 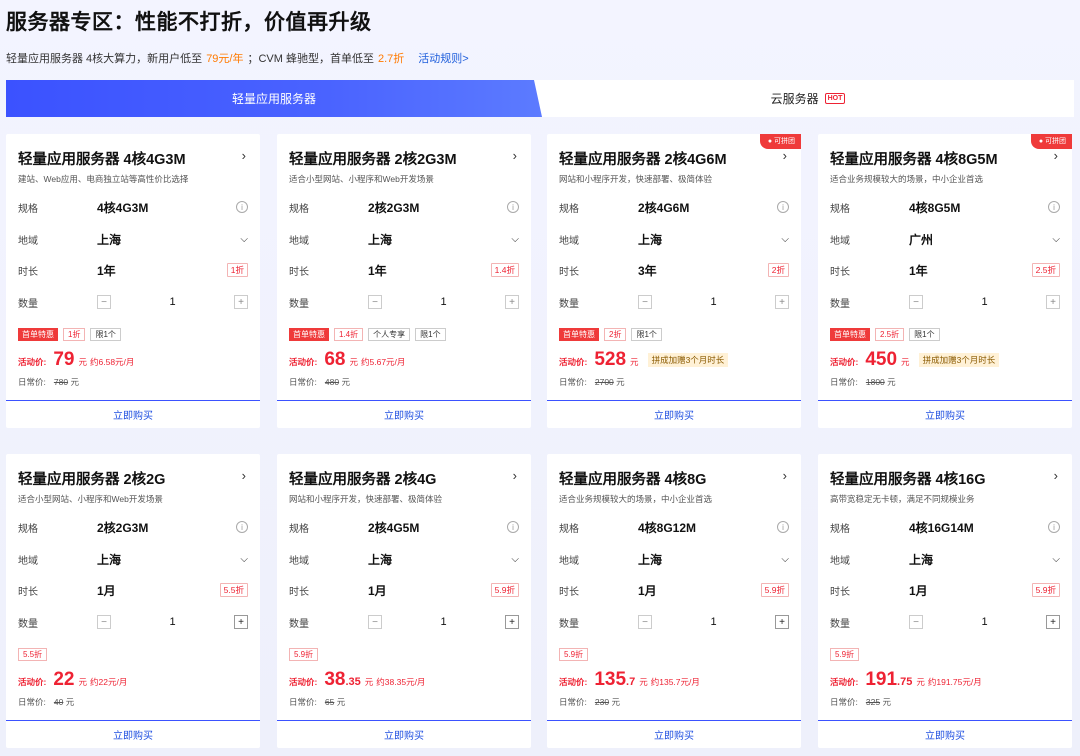 I want to click on daily-price: 日常价: 480 元, so click(x=319, y=382).